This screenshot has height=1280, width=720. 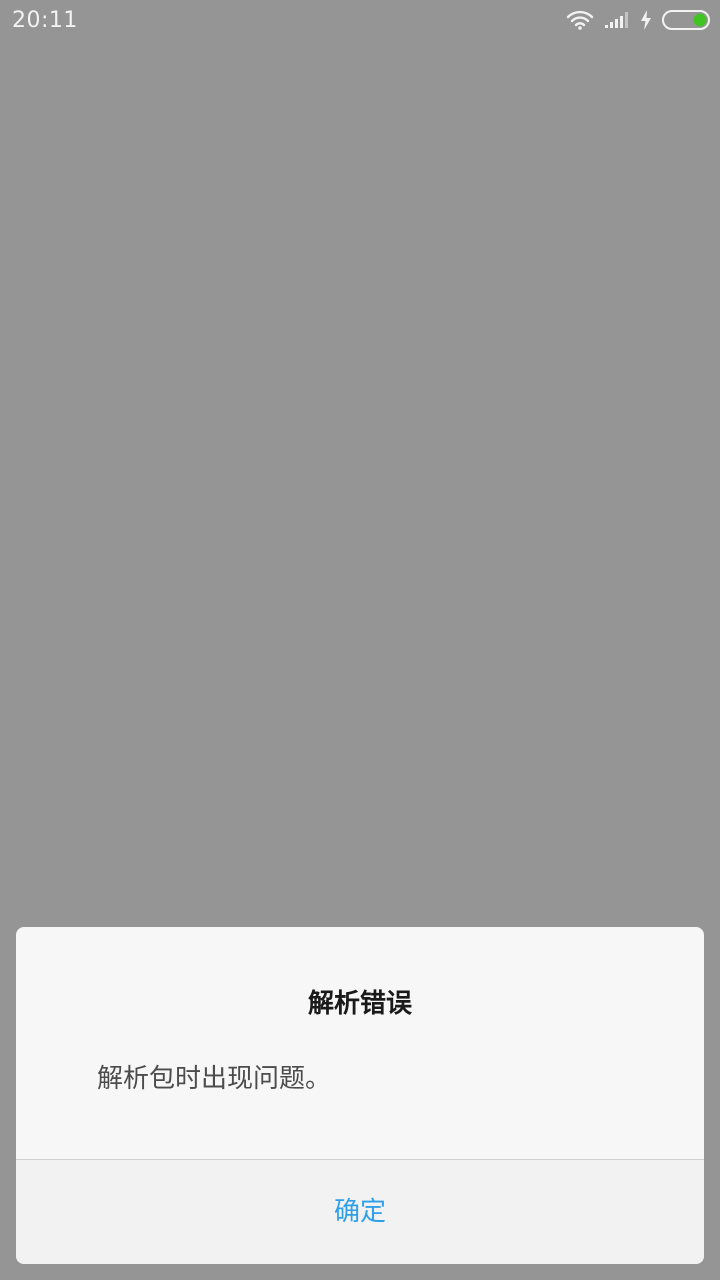 What do you see at coordinates (686, 20) in the screenshot?
I see `battery-icon` at bounding box center [686, 20].